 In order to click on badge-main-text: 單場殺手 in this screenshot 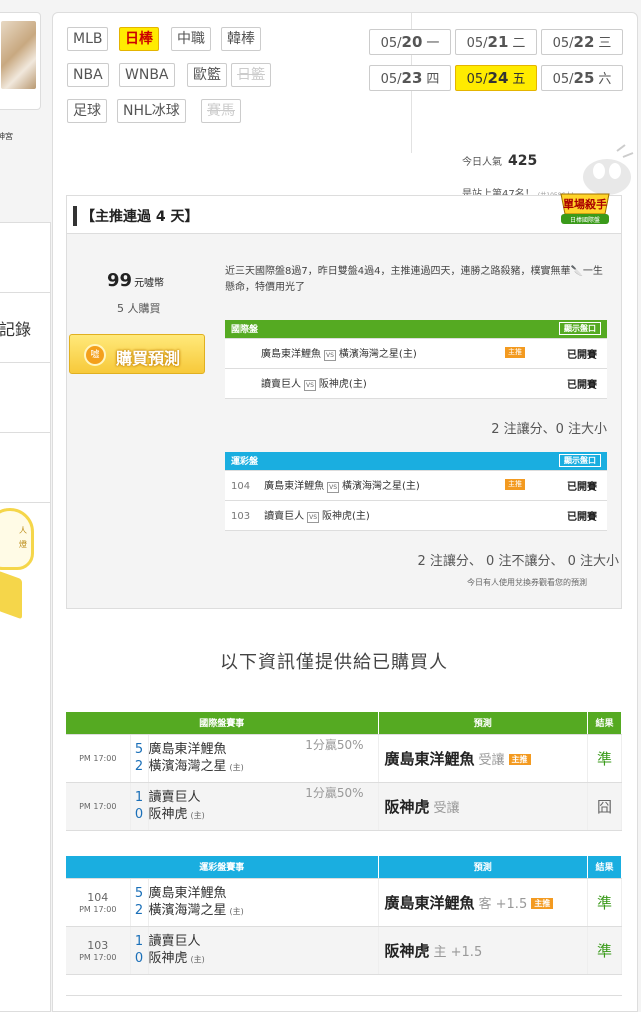, I will do `click(585, 204)`.